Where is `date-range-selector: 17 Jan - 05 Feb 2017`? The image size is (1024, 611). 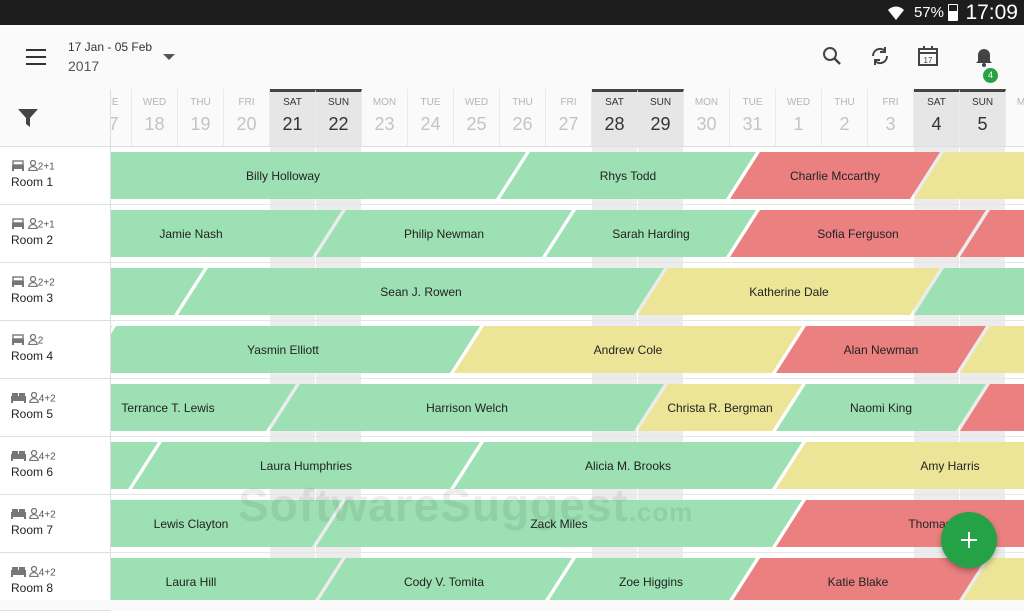
date-range-selector: 17 Jan - 05 Feb 2017 is located at coordinates (110, 57).